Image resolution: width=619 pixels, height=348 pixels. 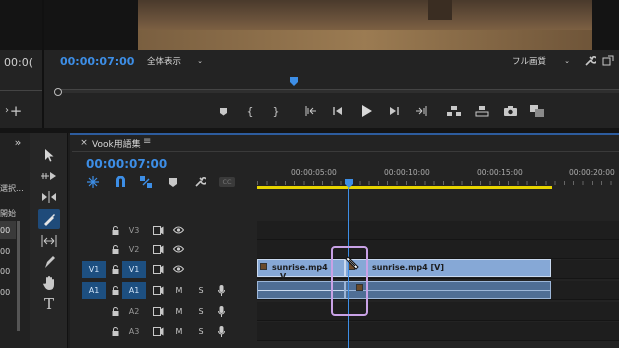 I want to click on clip-name: sunrise.mp4, so click(x=300, y=267).